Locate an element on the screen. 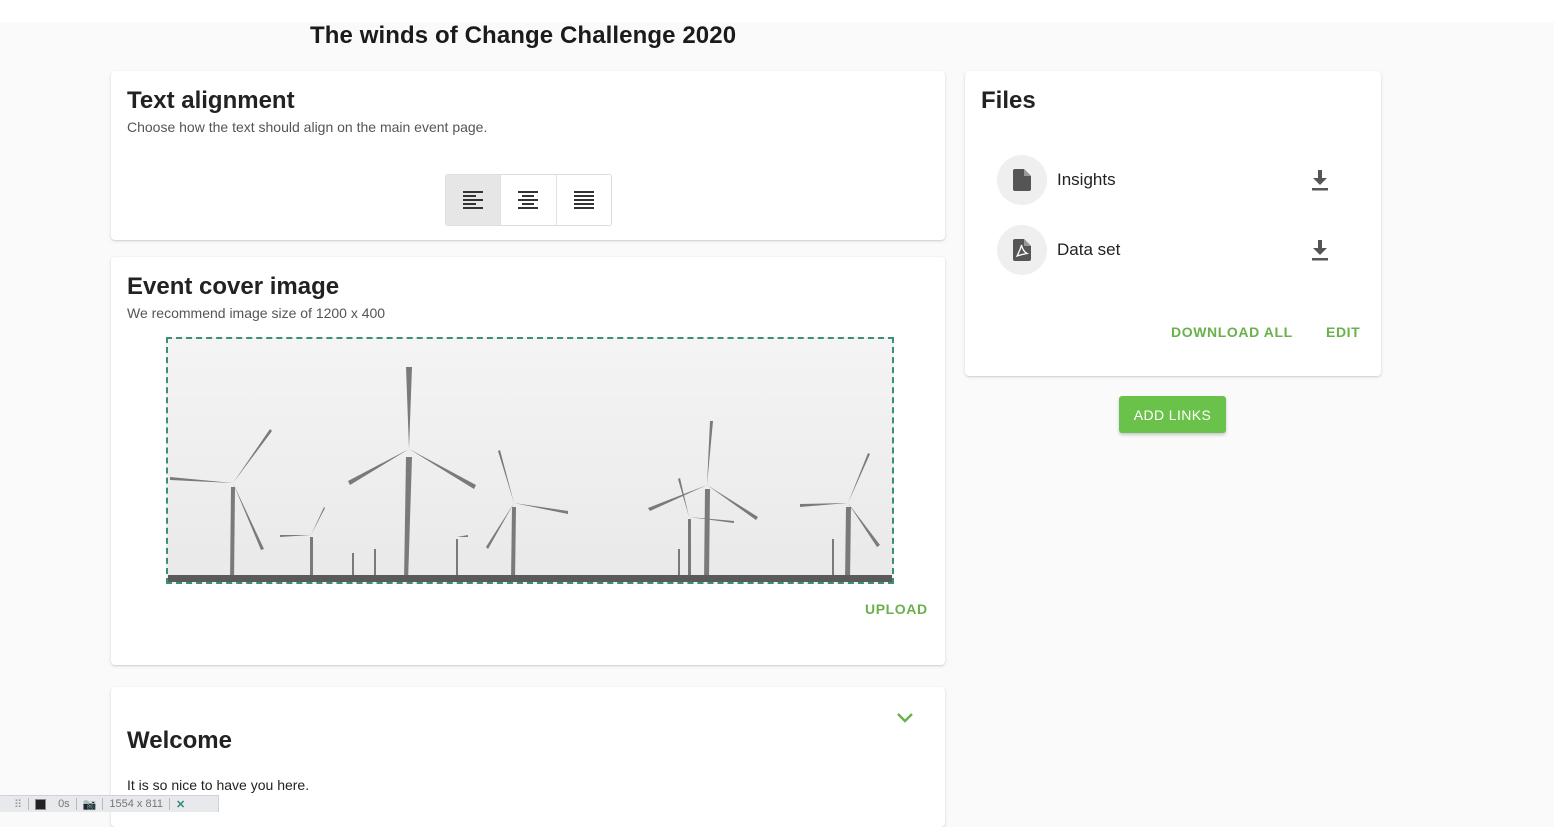 This screenshot has width=1554, height=827. align-center-button is located at coordinates (528, 200).